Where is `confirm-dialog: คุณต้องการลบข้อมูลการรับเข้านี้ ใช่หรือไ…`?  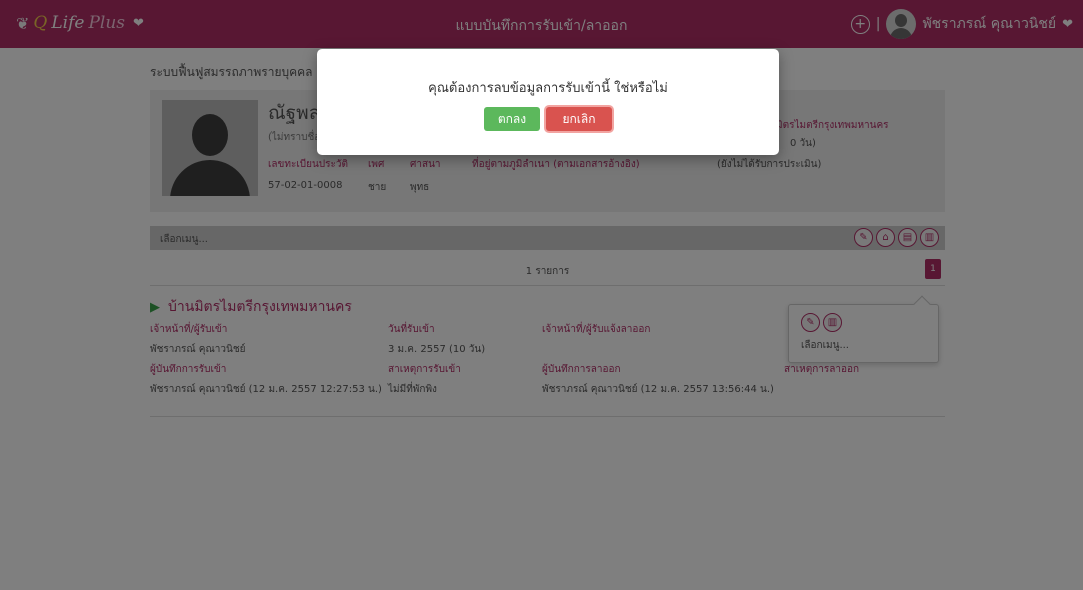 confirm-dialog: คุณต้องการลบข้อมูลการรับเข้านี้ ใช่หรือไ… is located at coordinates (548, 102).